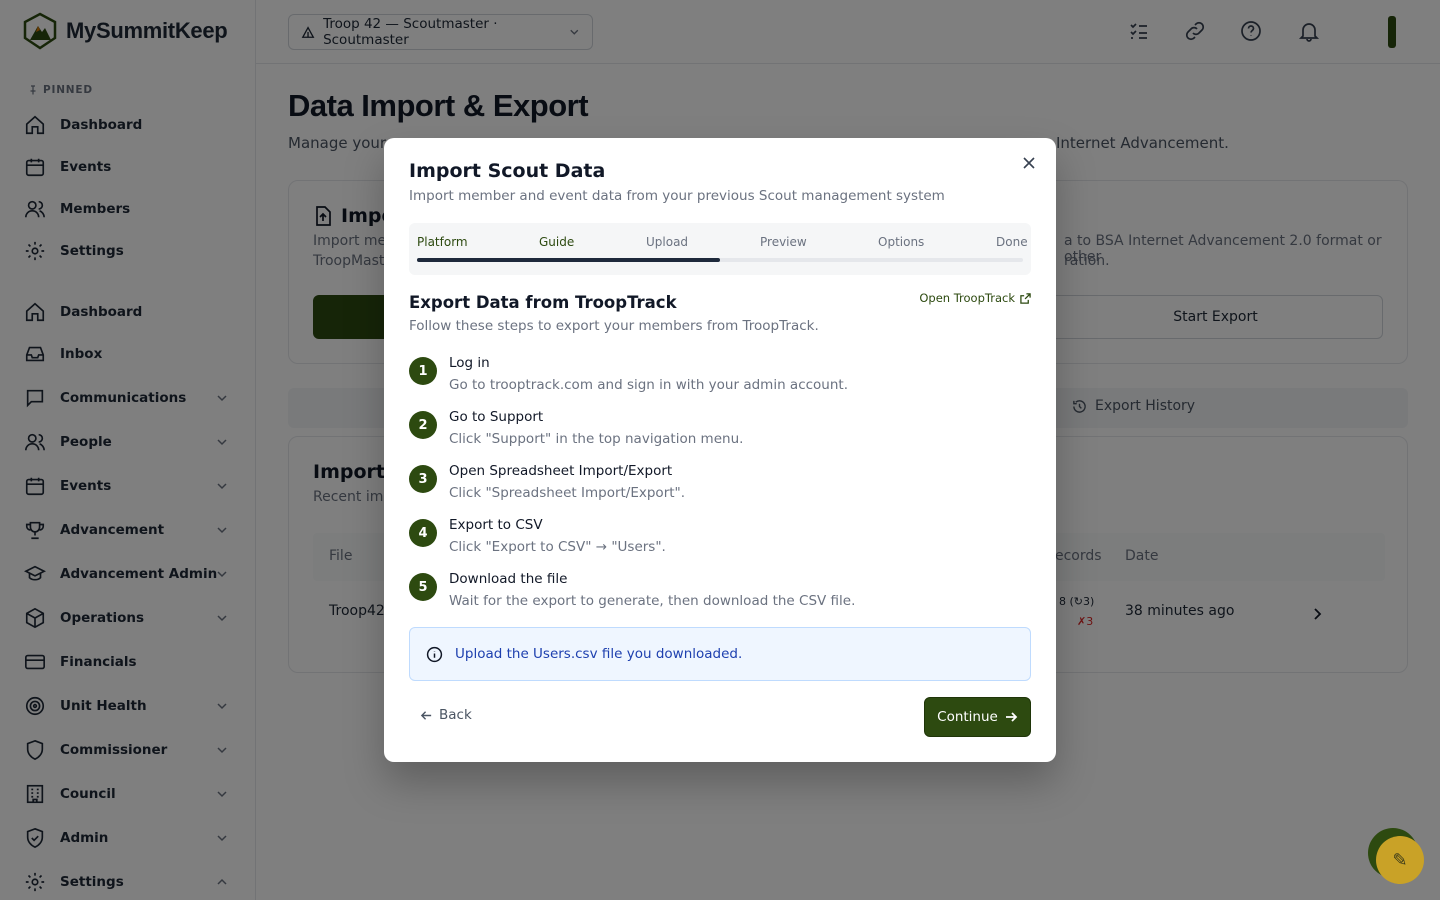 The image size is (1440, 900). What do you see at coordinates (423, 533) in the screenshot?
I see `step-number: 4` at bounding box center [423, 533].